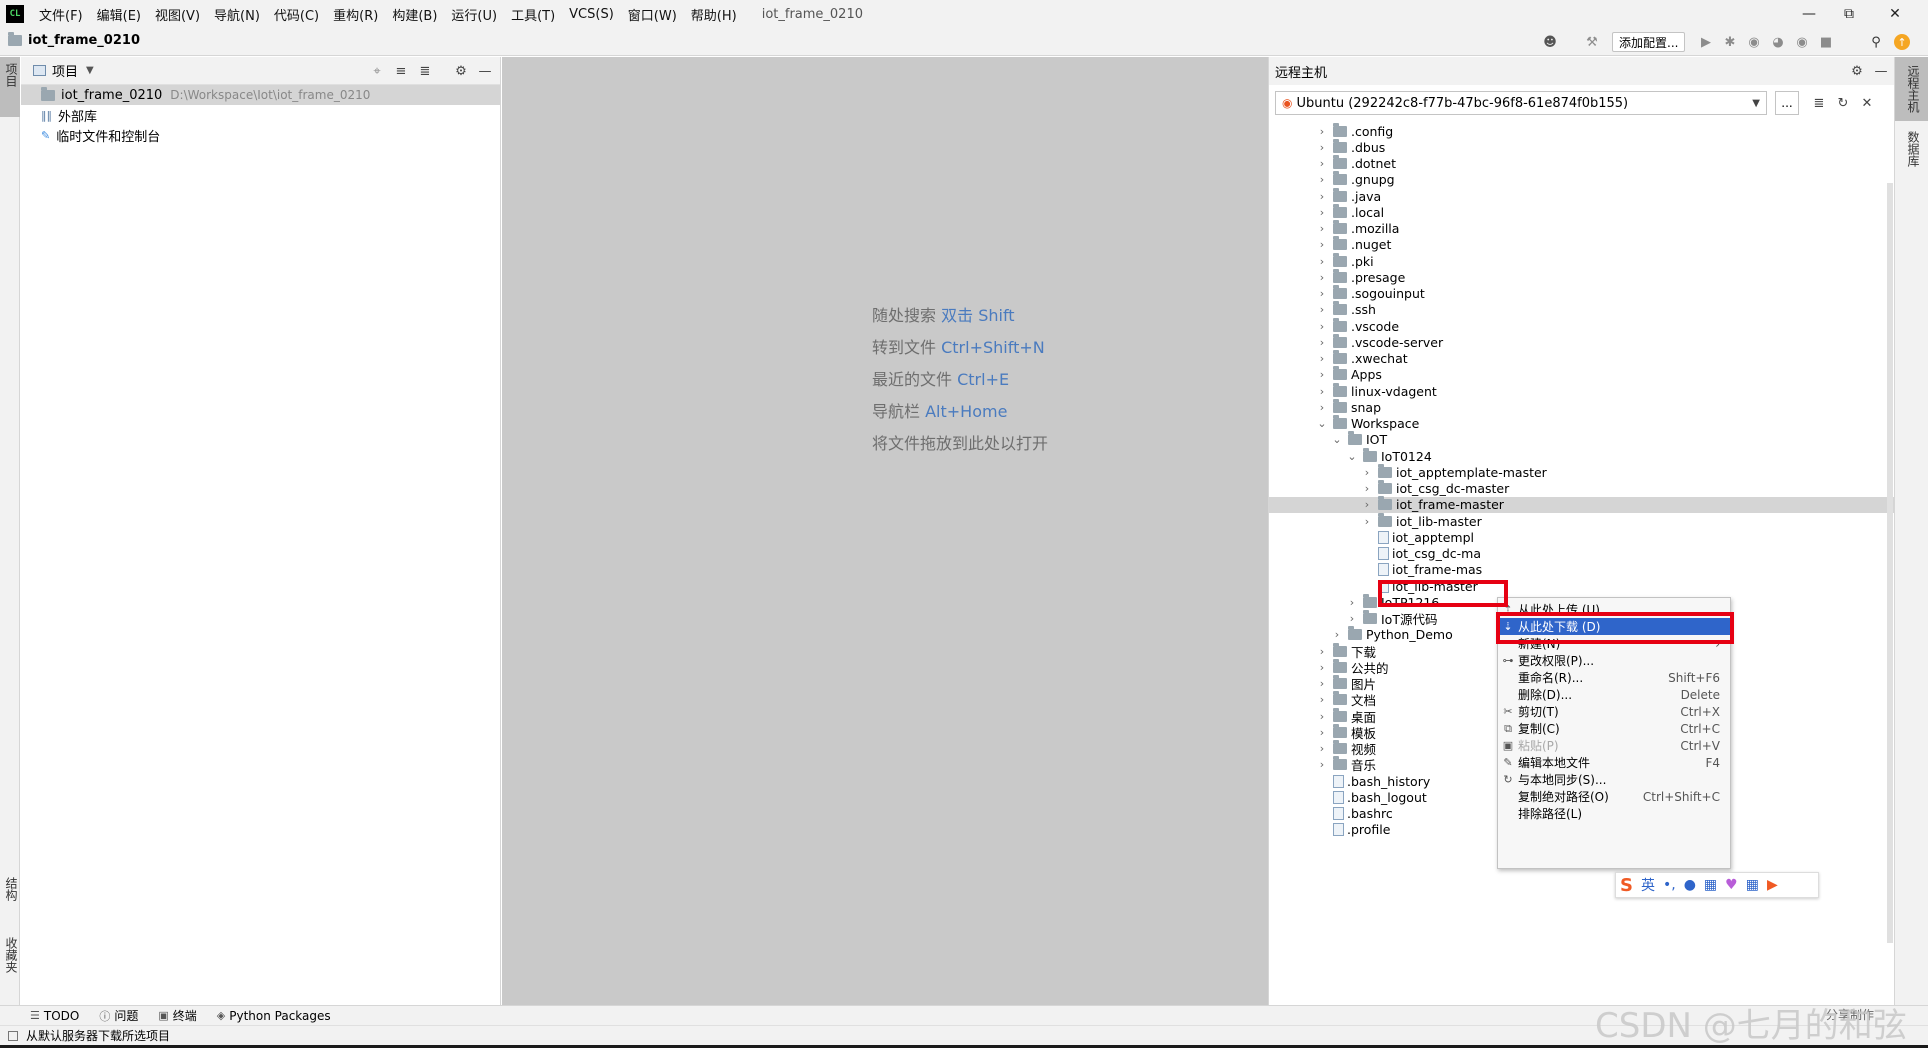  What do you see at coordinates (1710, 885) in the screenshot?
I see `keyboard-icon: ▦` at bounding box center [1710, 885].